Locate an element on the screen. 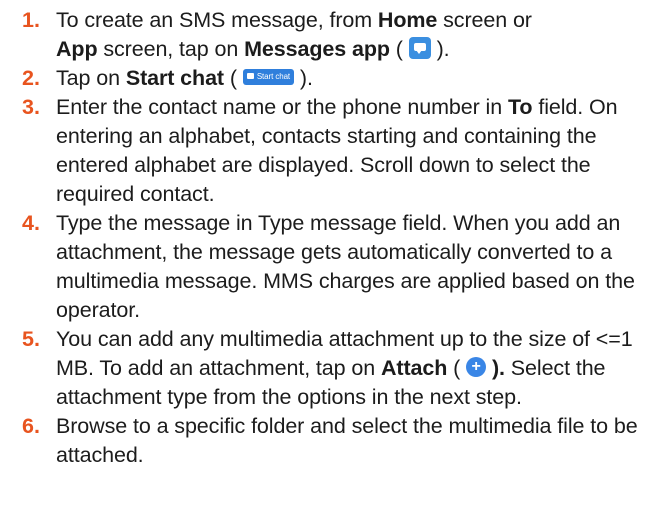  attach-label: Attach is located at coordinates (414, 368).